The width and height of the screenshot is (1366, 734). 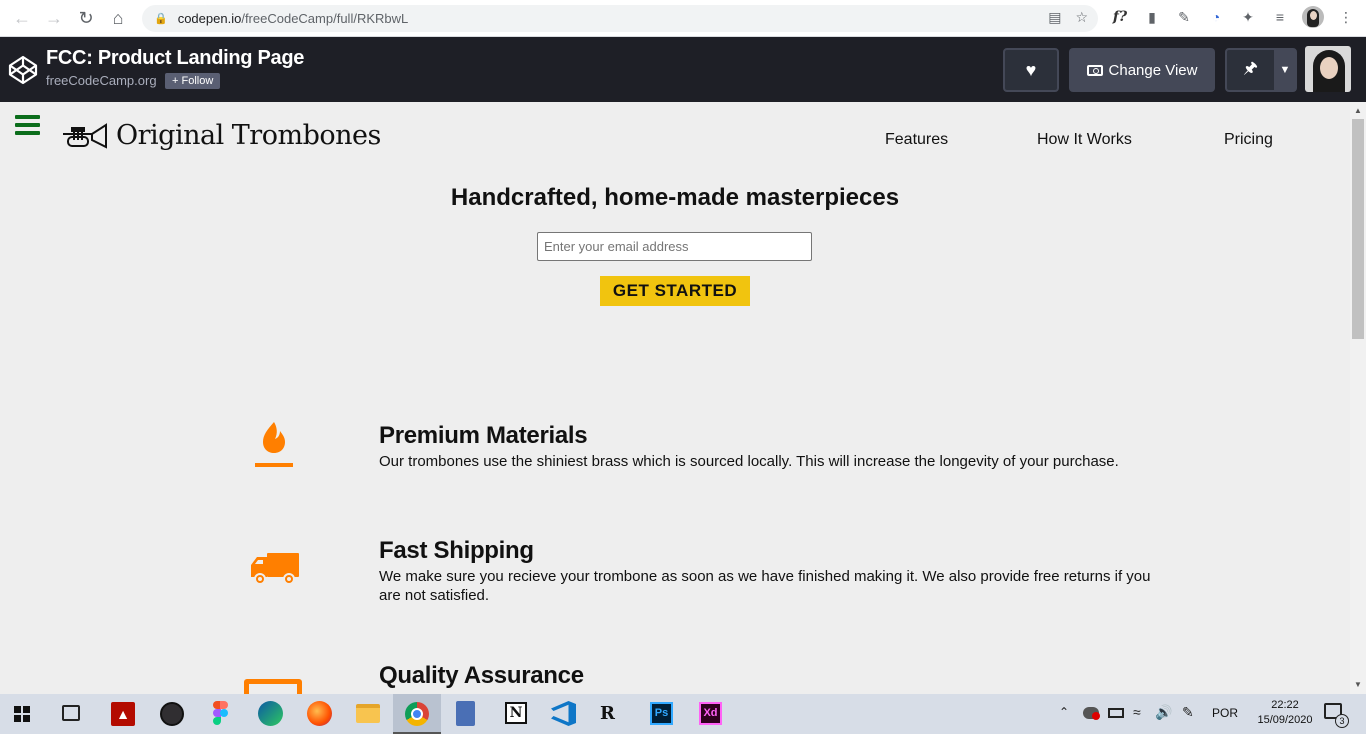 What do you see at coordinates (1358, 229) in the screenshot?
I see `scrollbar-thumb` at bounding box center [1358, 229].